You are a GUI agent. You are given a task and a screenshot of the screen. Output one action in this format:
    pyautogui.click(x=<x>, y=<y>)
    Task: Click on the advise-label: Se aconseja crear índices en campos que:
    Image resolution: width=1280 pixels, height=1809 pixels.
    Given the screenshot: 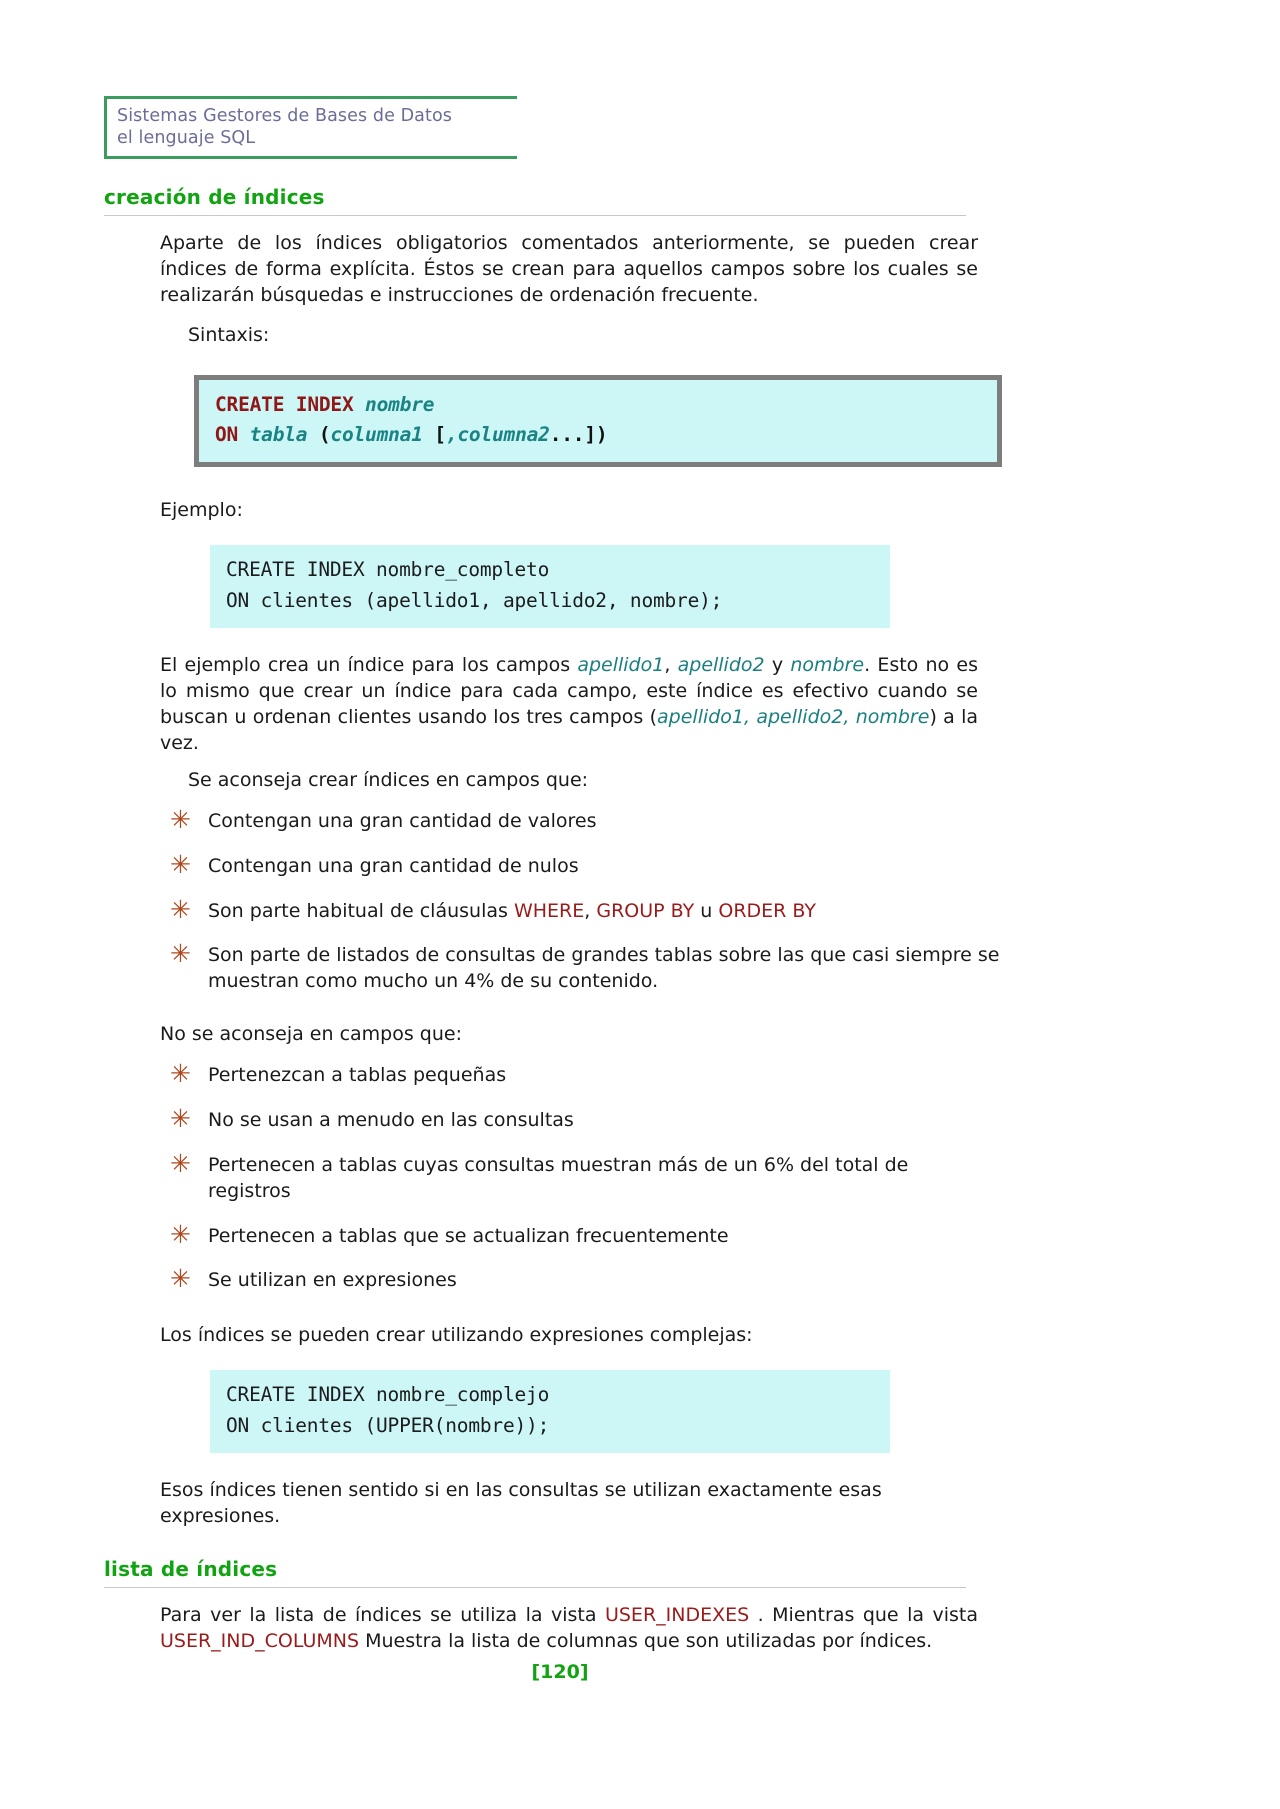 What is the action you would take?
    pyautogui.click(x=388, y=779)
    